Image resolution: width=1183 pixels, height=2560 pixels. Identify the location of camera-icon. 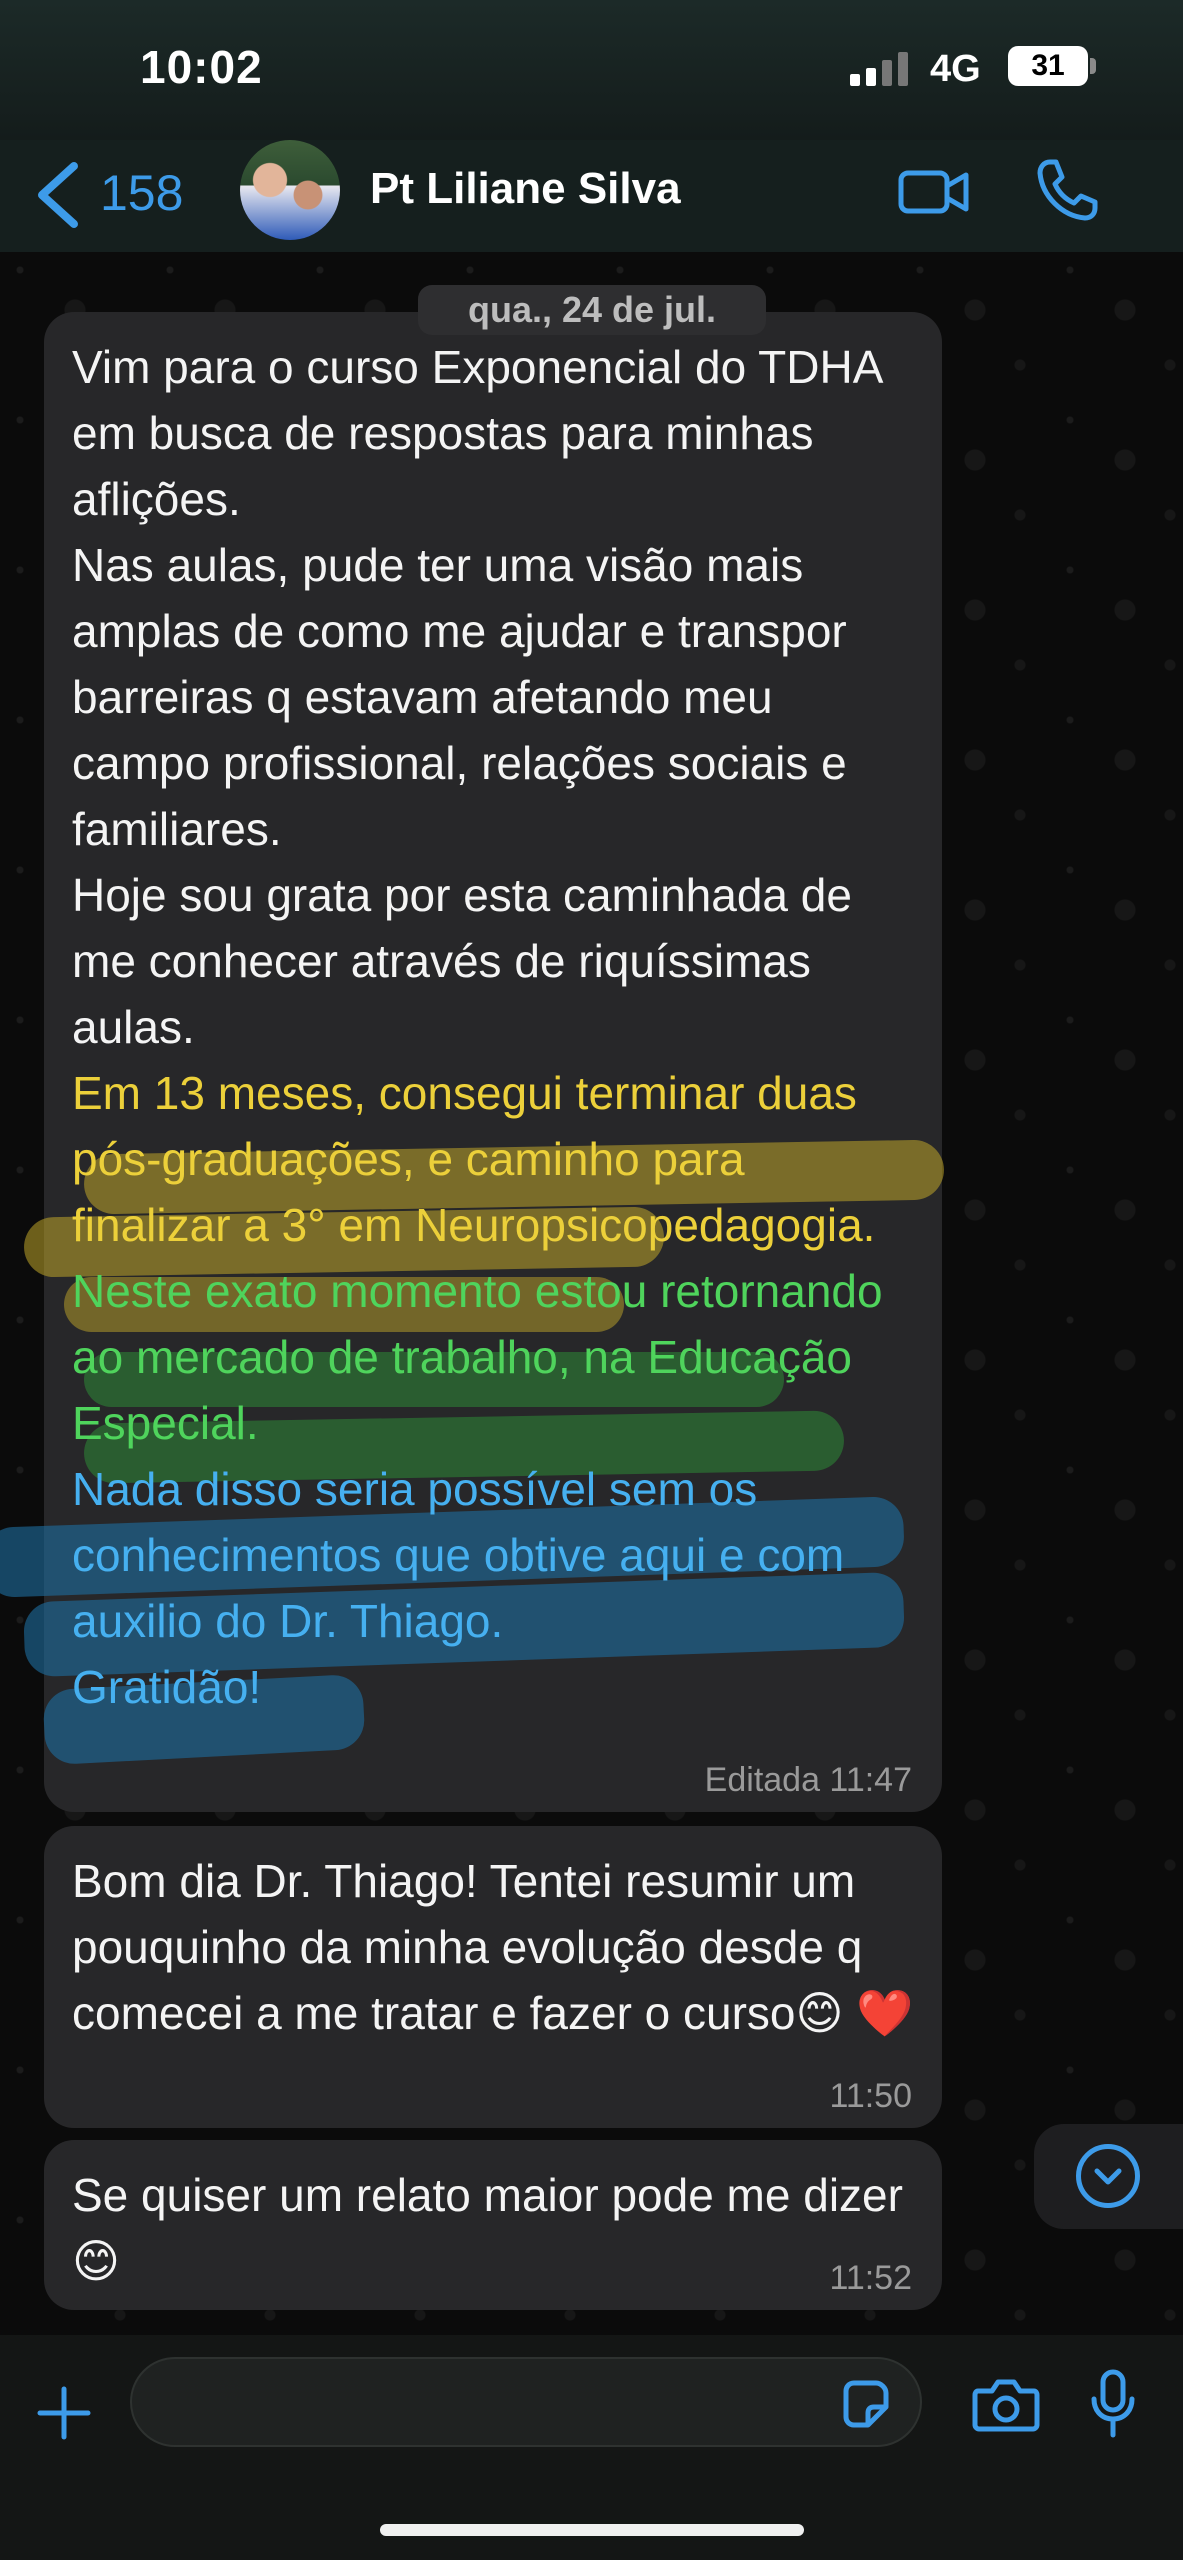
(1006, 2405).